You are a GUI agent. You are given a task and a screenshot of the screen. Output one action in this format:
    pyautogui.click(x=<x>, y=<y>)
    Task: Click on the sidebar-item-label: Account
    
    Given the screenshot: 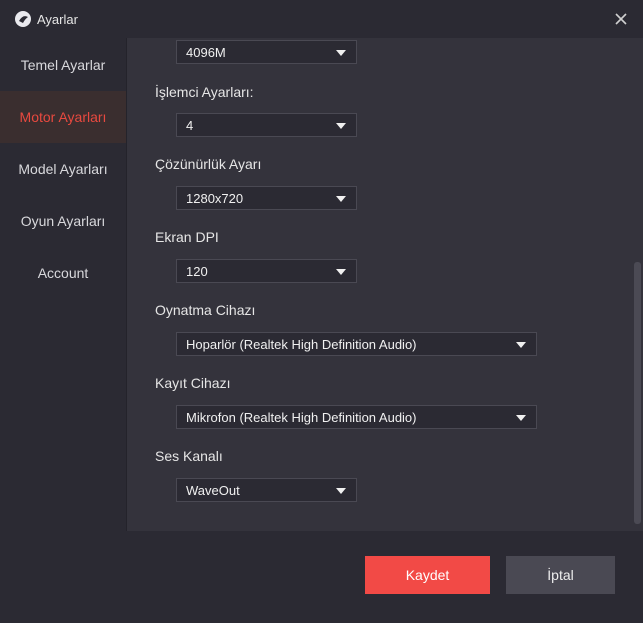 What is the action you would take?
    pyautogui.click(x=63, y=273)
    